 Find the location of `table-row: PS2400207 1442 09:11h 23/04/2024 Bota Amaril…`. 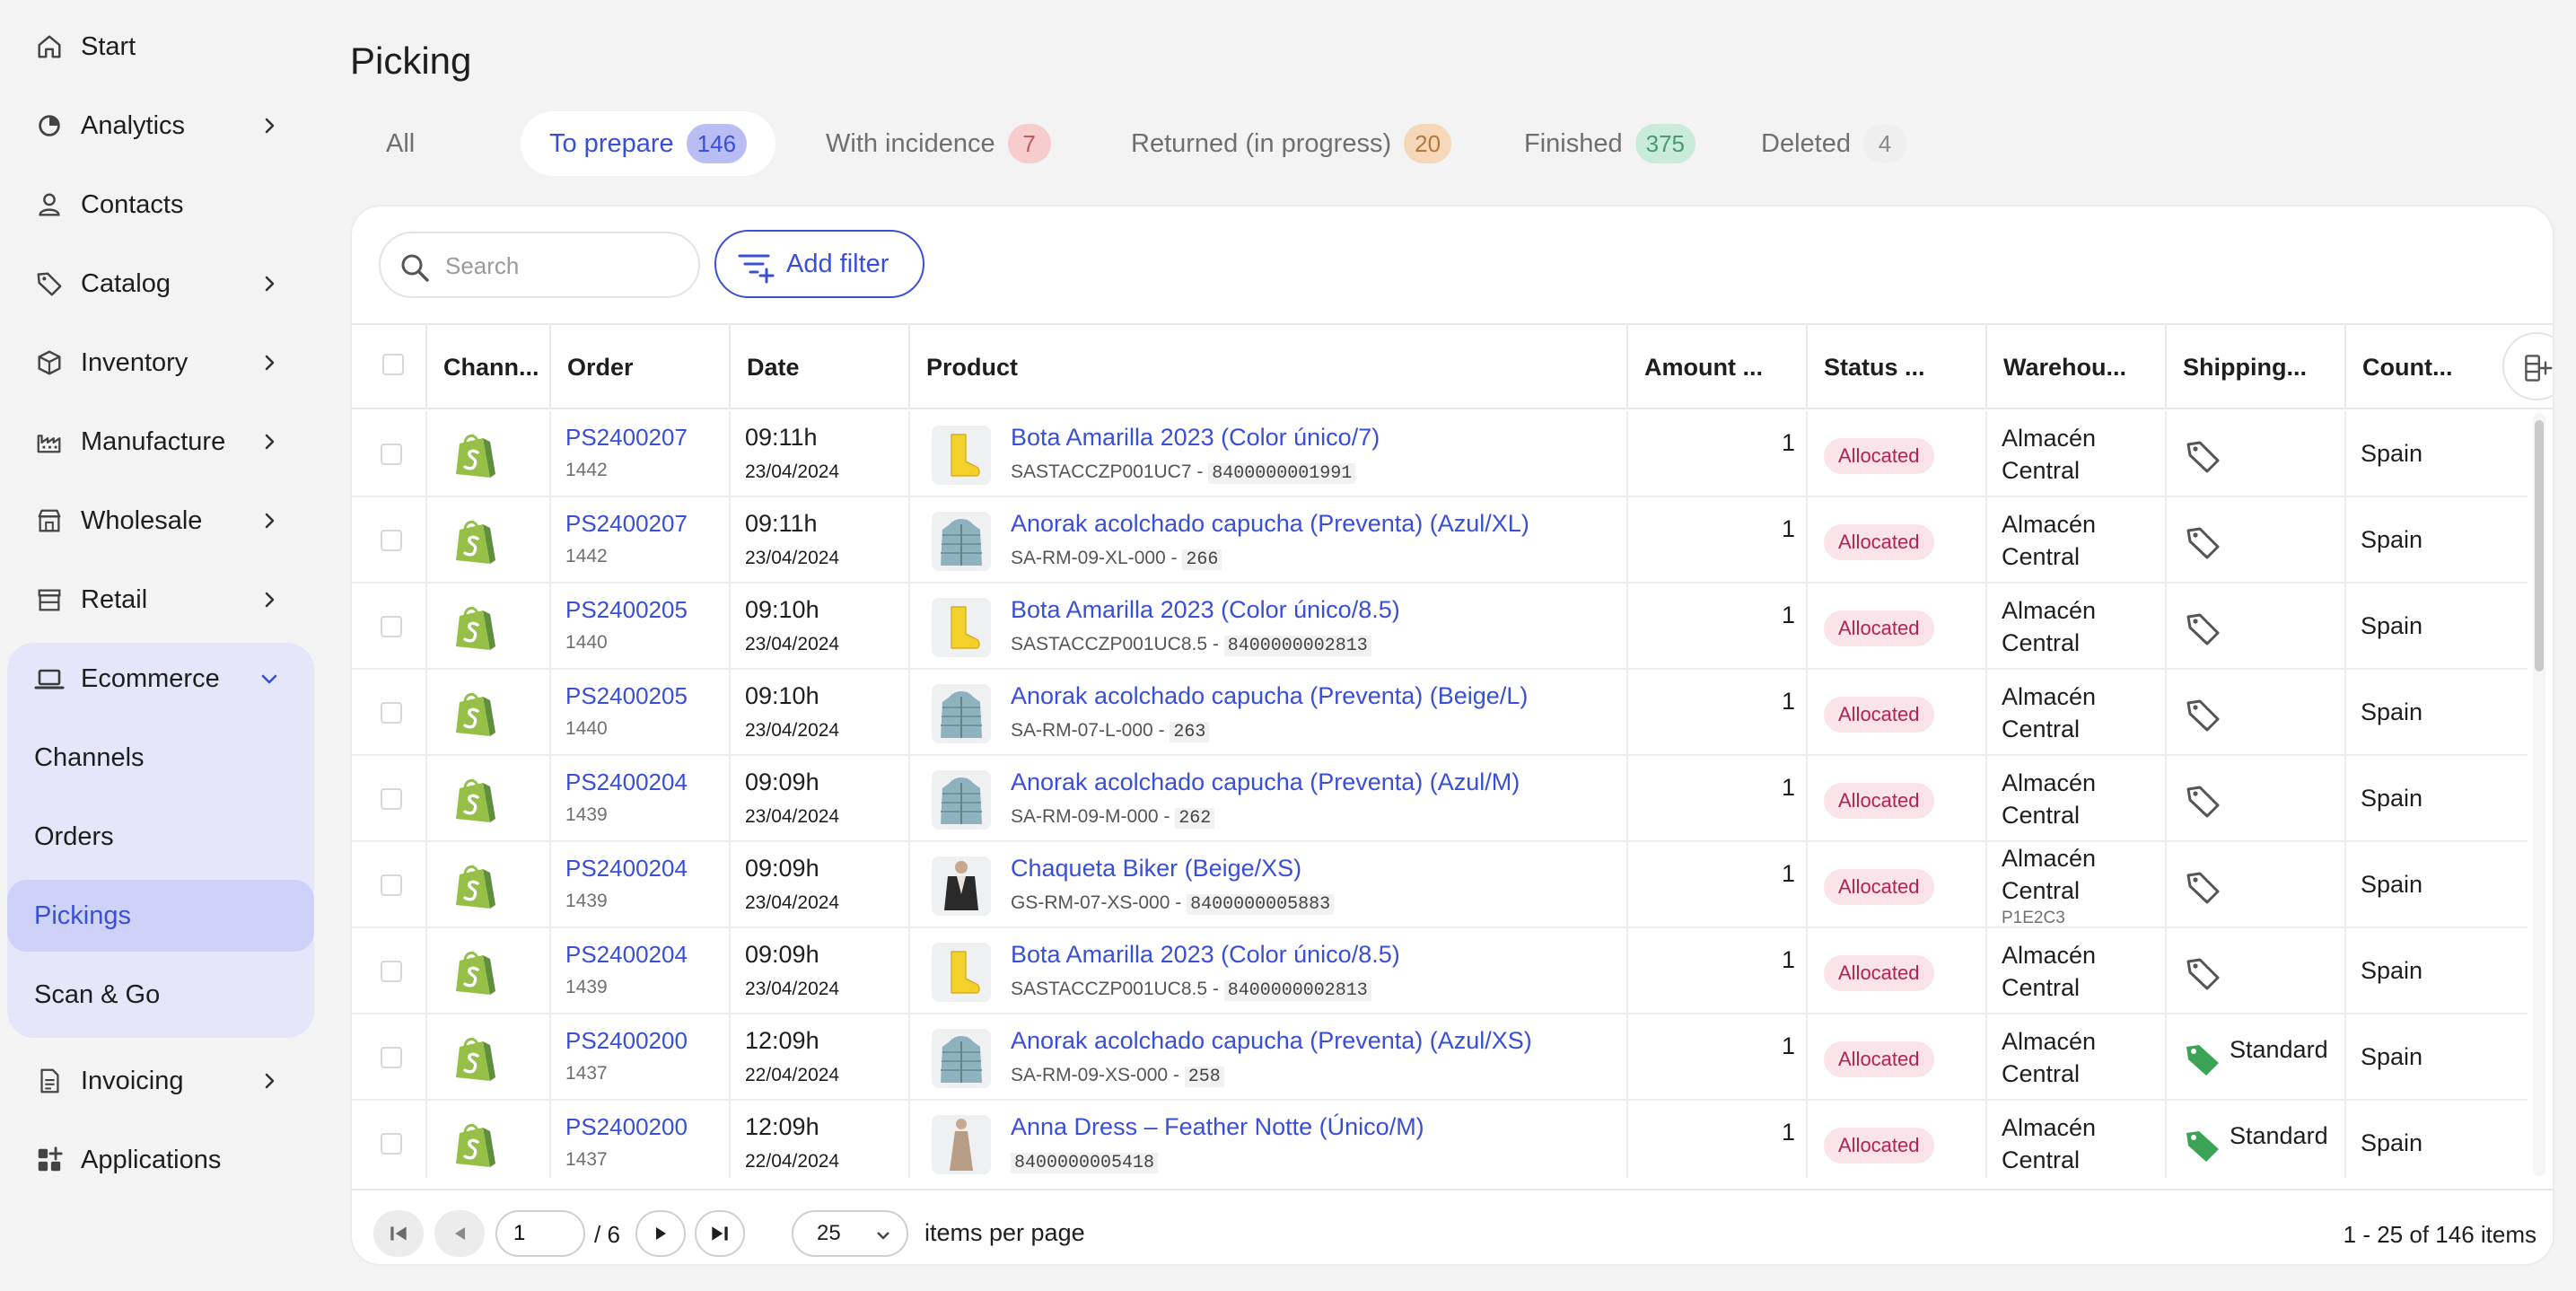

table-row: PS2400207 1442 09:11h 23/04/2024 Bota Amaril… is located at coordinates (1440, 454).